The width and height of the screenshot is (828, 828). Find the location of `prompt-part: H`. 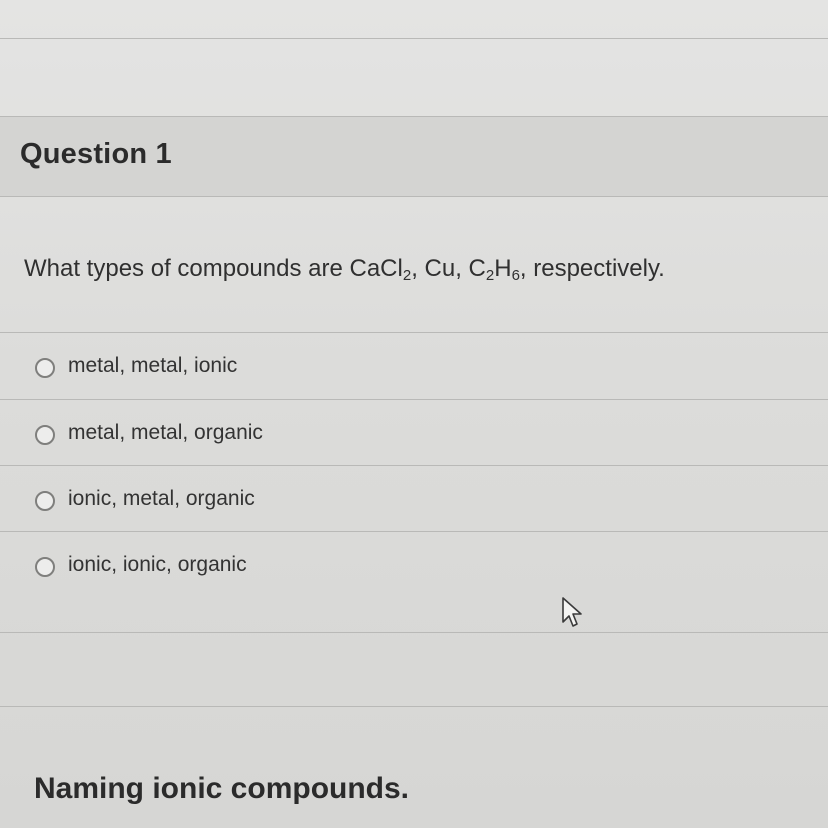

prompt-part: H is located at coordinates (503, 268).